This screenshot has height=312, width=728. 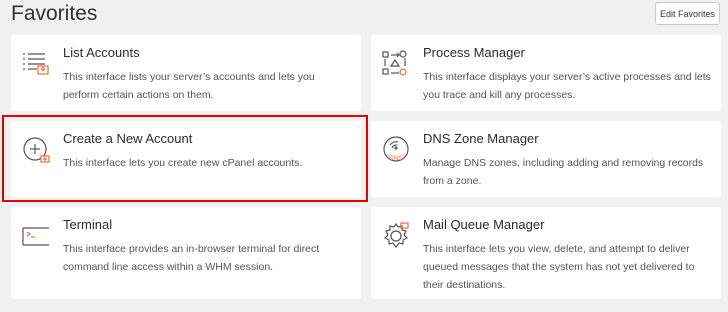 I want to click on list-accounts-icon, so click(x=36, y=64).